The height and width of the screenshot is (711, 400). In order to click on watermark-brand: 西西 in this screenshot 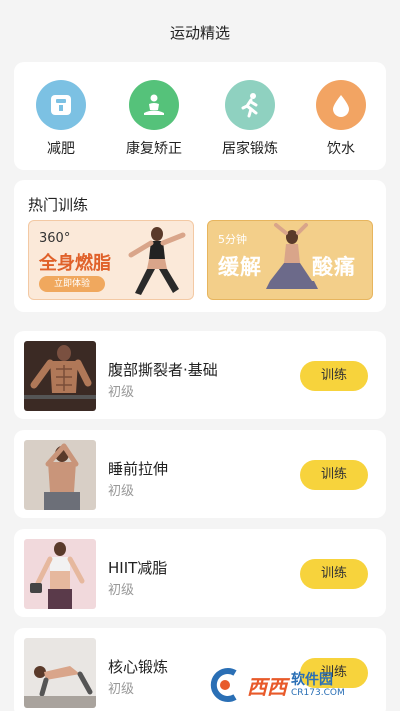, I will do `click(267, 686)`.